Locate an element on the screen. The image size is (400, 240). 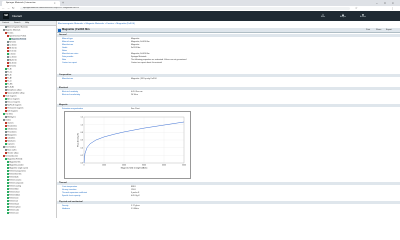
header-account-button: ● Account is located at coordinates (363, 16).